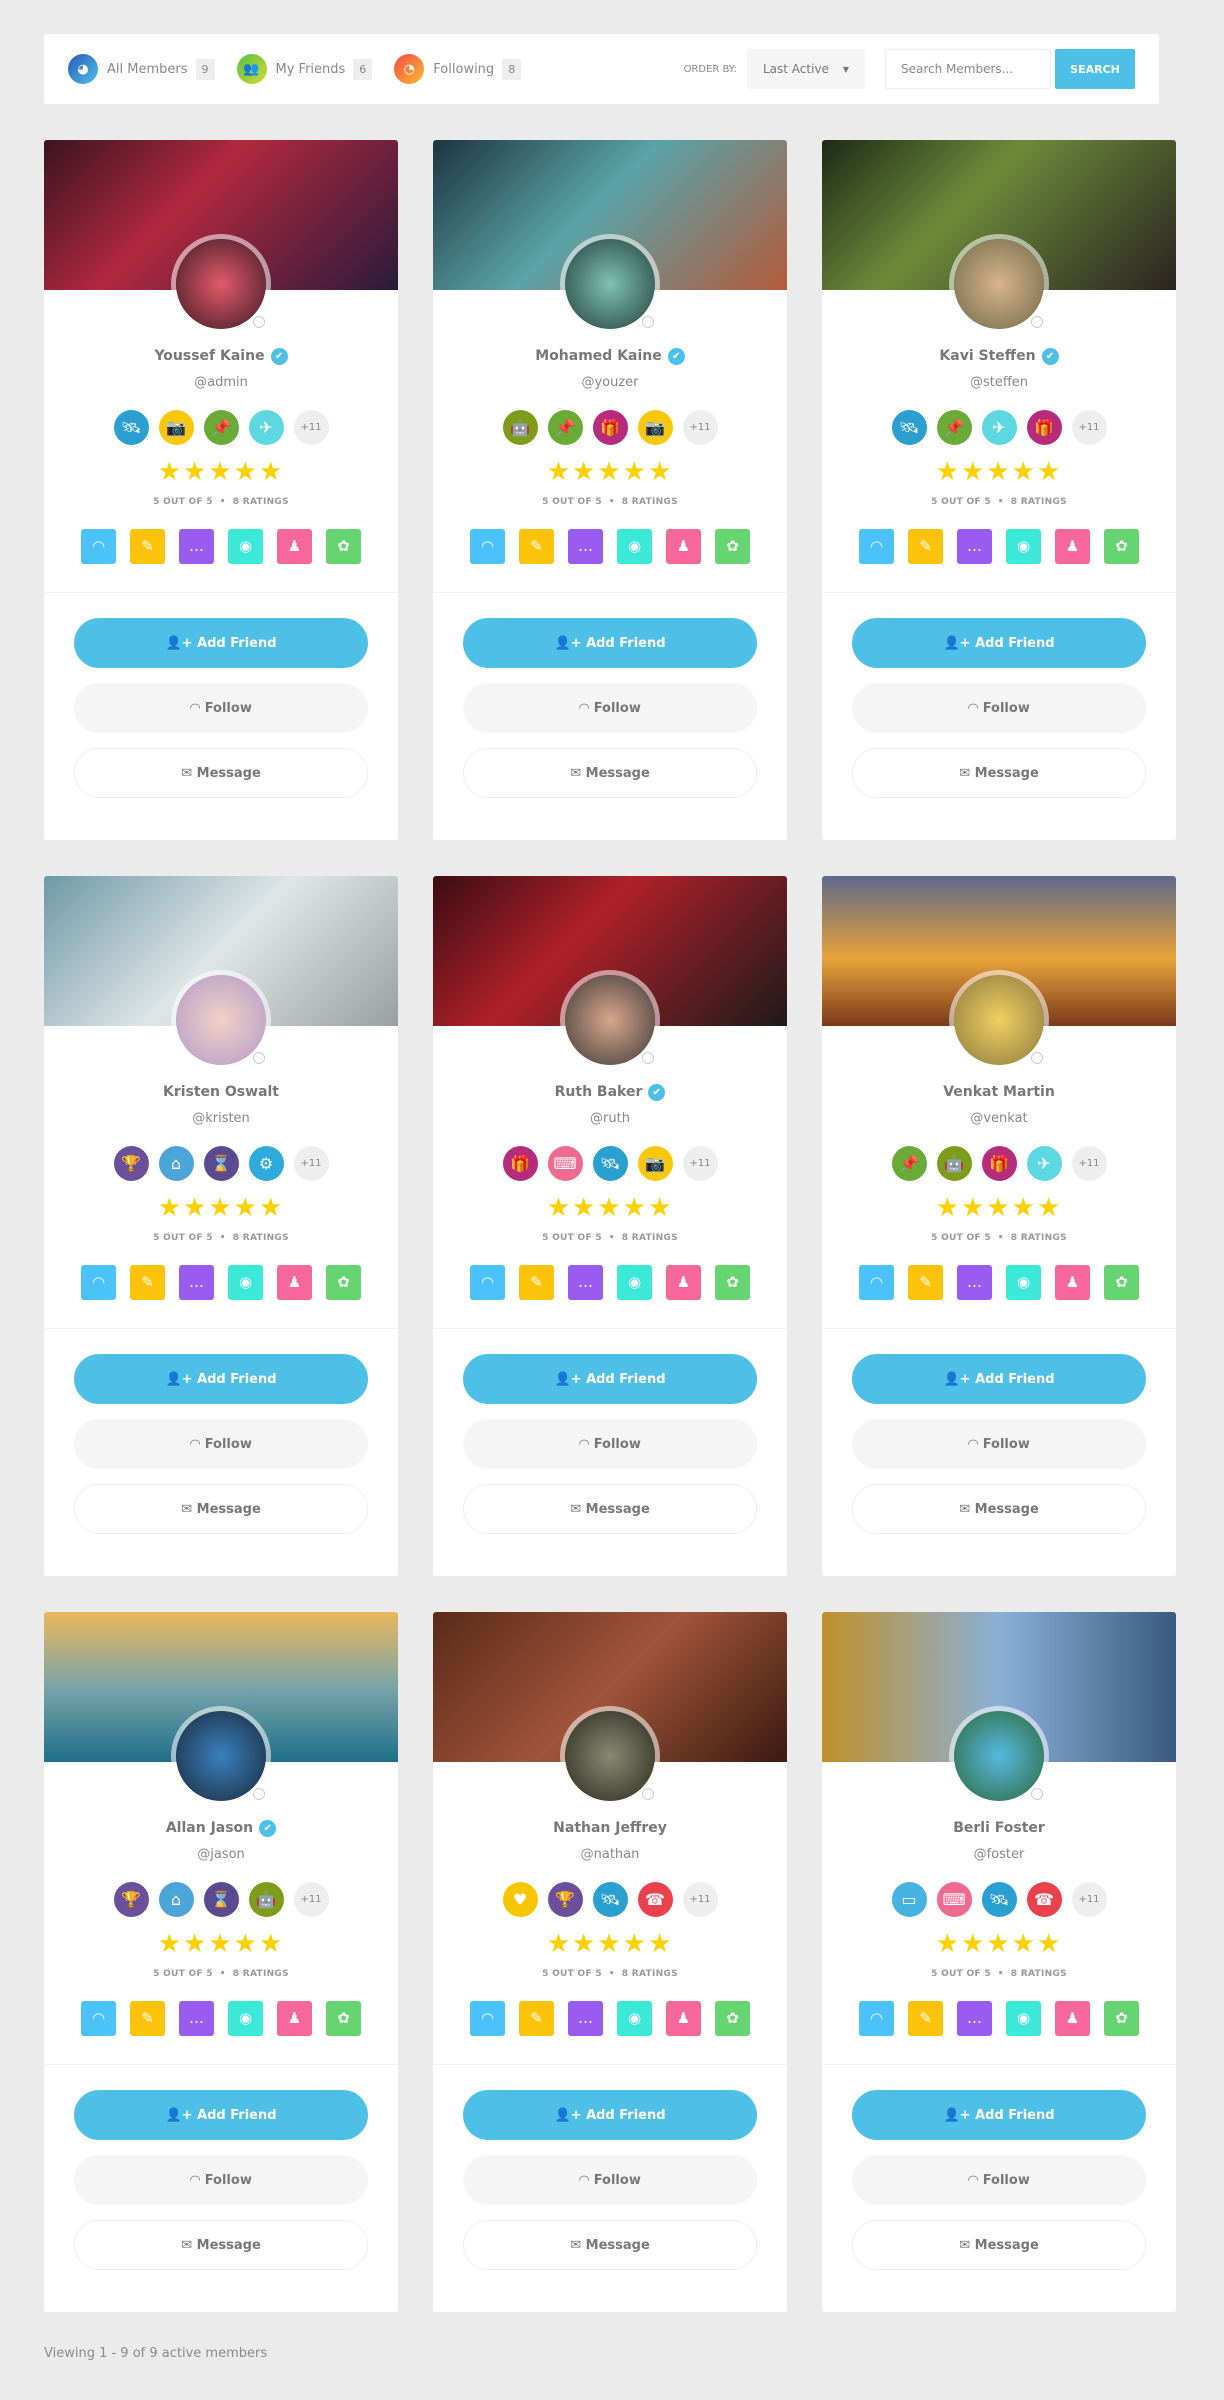 Image resolution: width=1224 pixels, height=2400 pixels. Describe the element at coordinates (209, 356) in the screenshot. I see `member-name: Youssef Kaine` at that location.